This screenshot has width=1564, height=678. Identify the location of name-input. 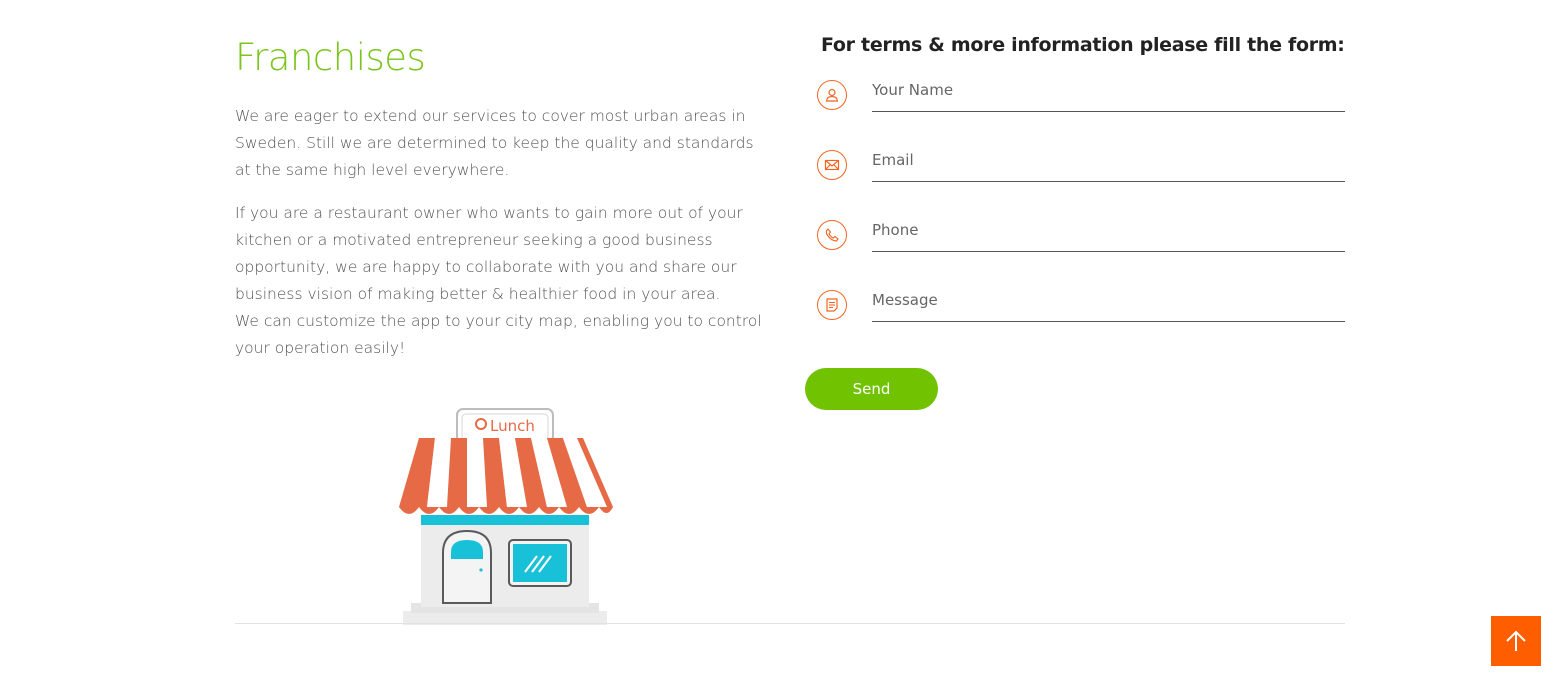
(1108, 90).